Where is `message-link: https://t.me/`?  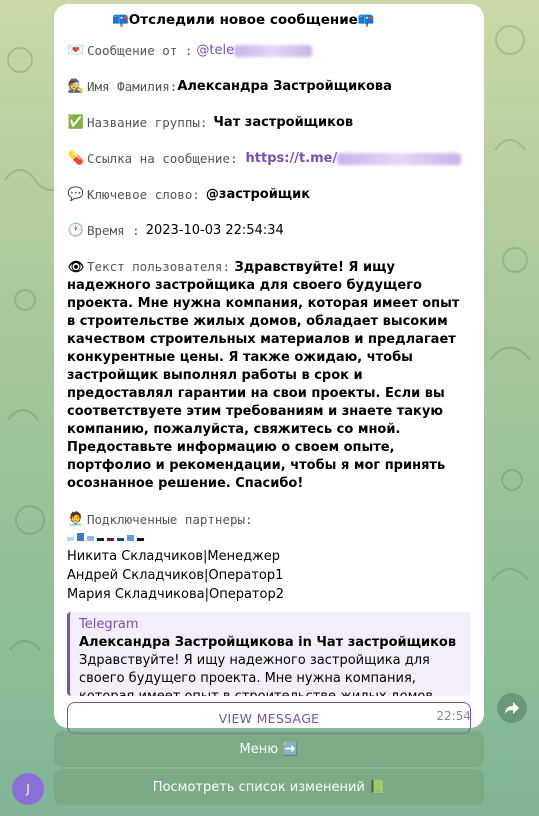 message-link: https://t.me/ is located at coordinates (354, 159).